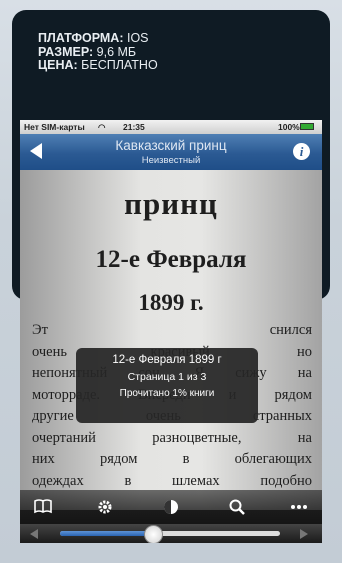 The height and width of the screenshot is (563, 342). I want to click on page-date: 12-е Февраля, so click(171, 259).